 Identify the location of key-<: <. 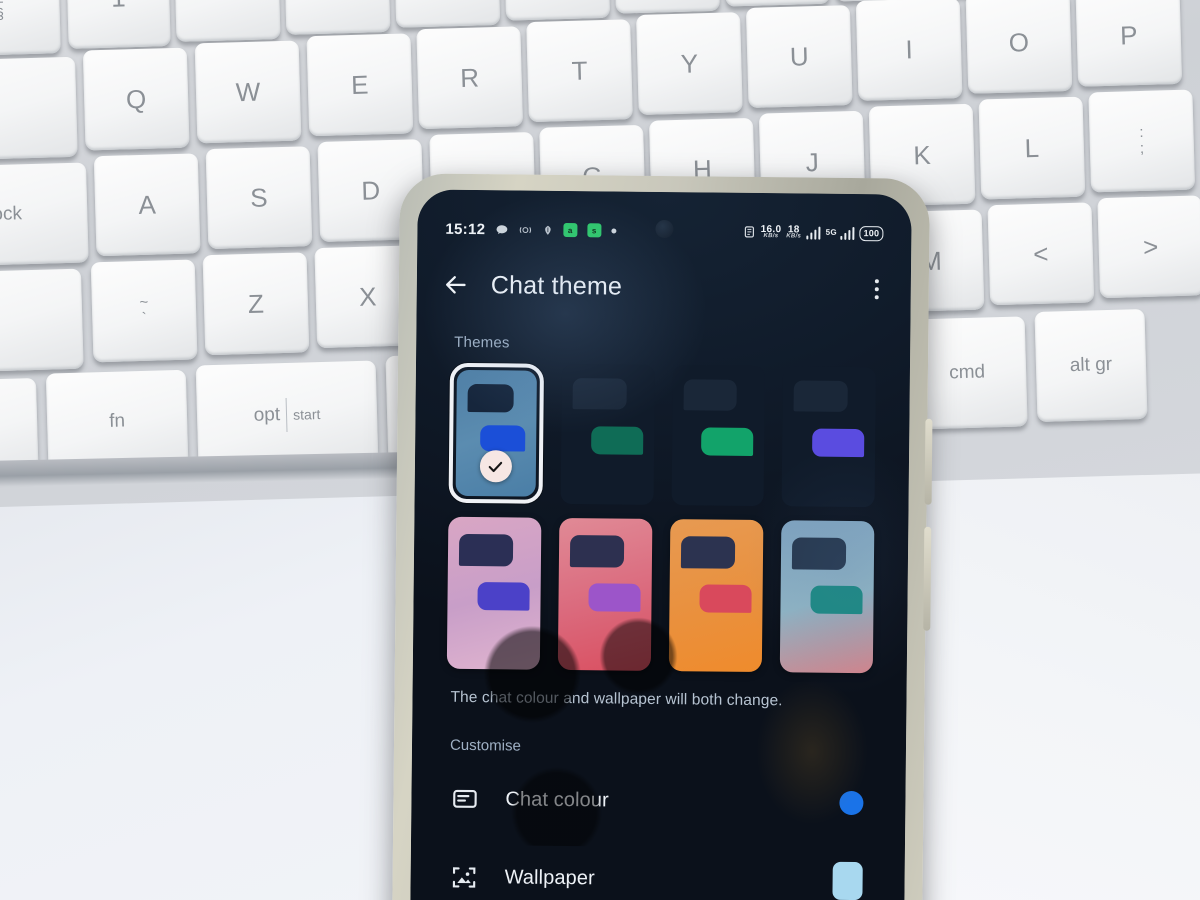
(1041, 254).